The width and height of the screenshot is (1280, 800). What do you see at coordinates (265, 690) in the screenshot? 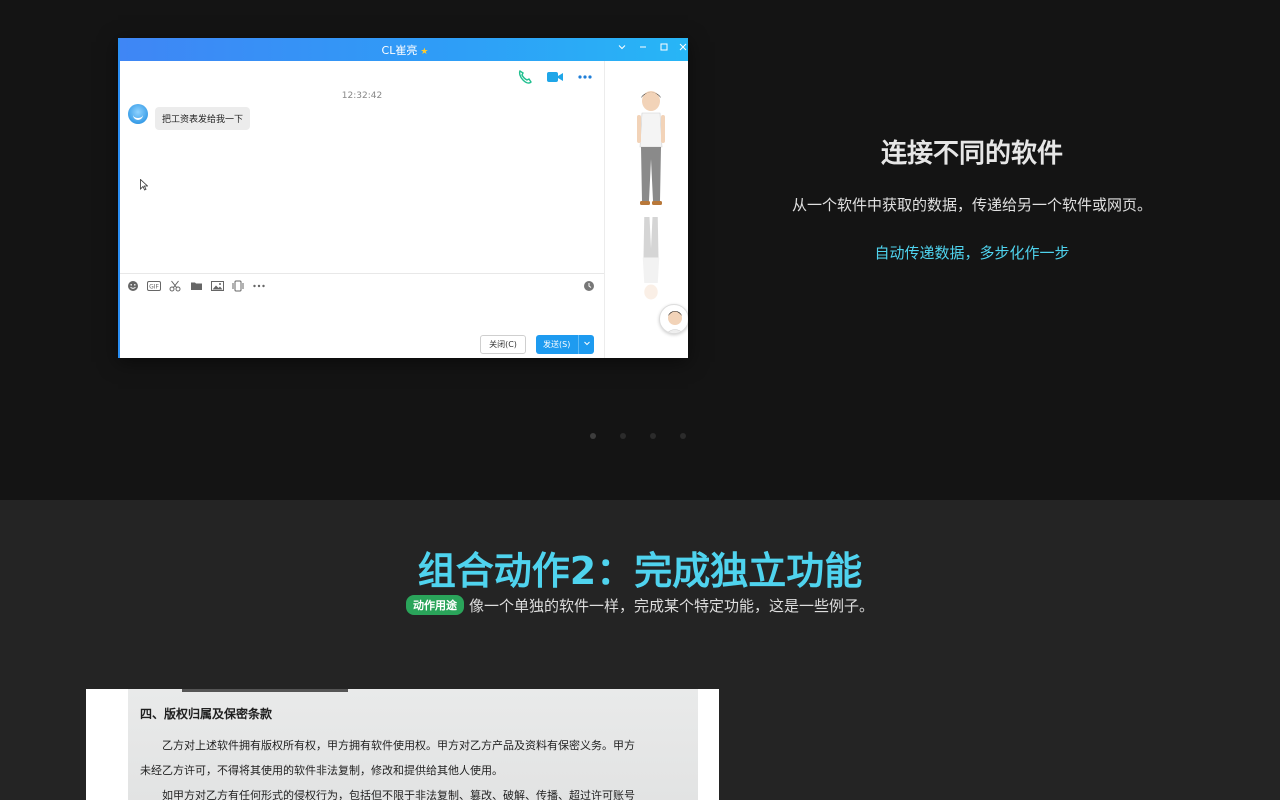
I see `document-underline` at bounding box center [265, 690].